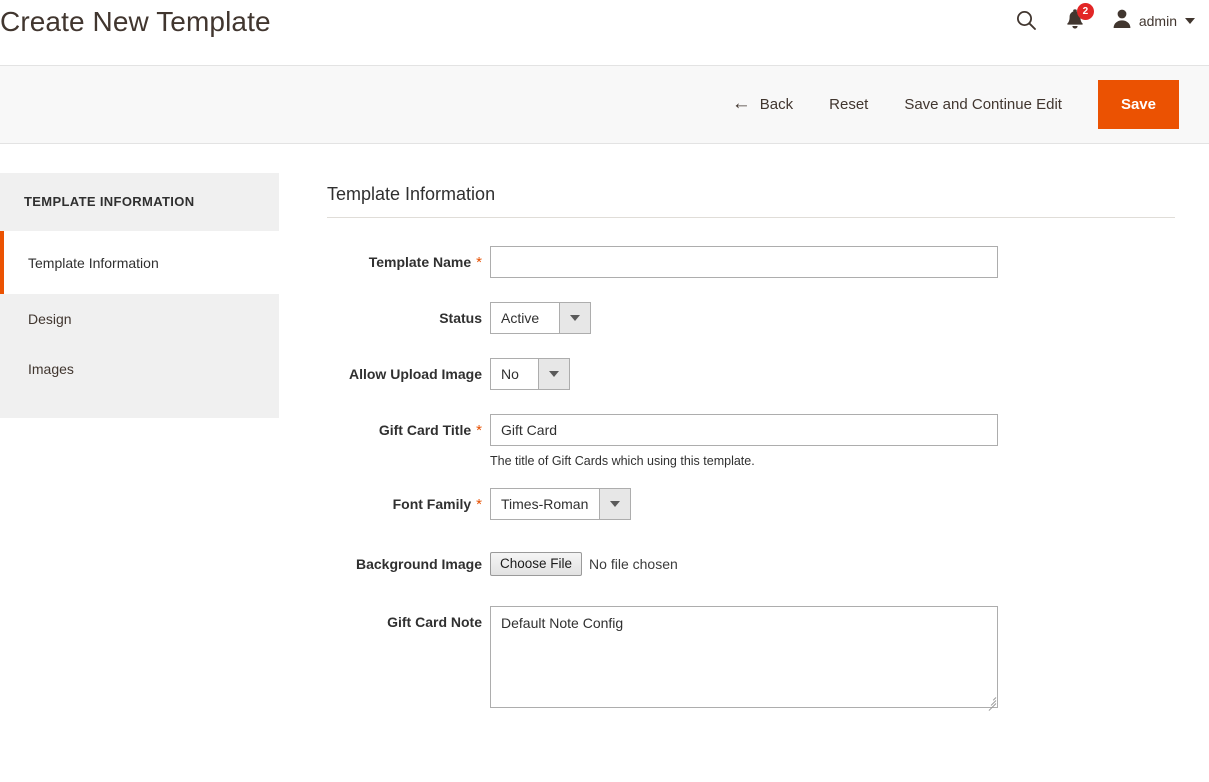 This screenshot has width=1209, height=782. I want to click on bell-icon: 2, so click(1078, 19).